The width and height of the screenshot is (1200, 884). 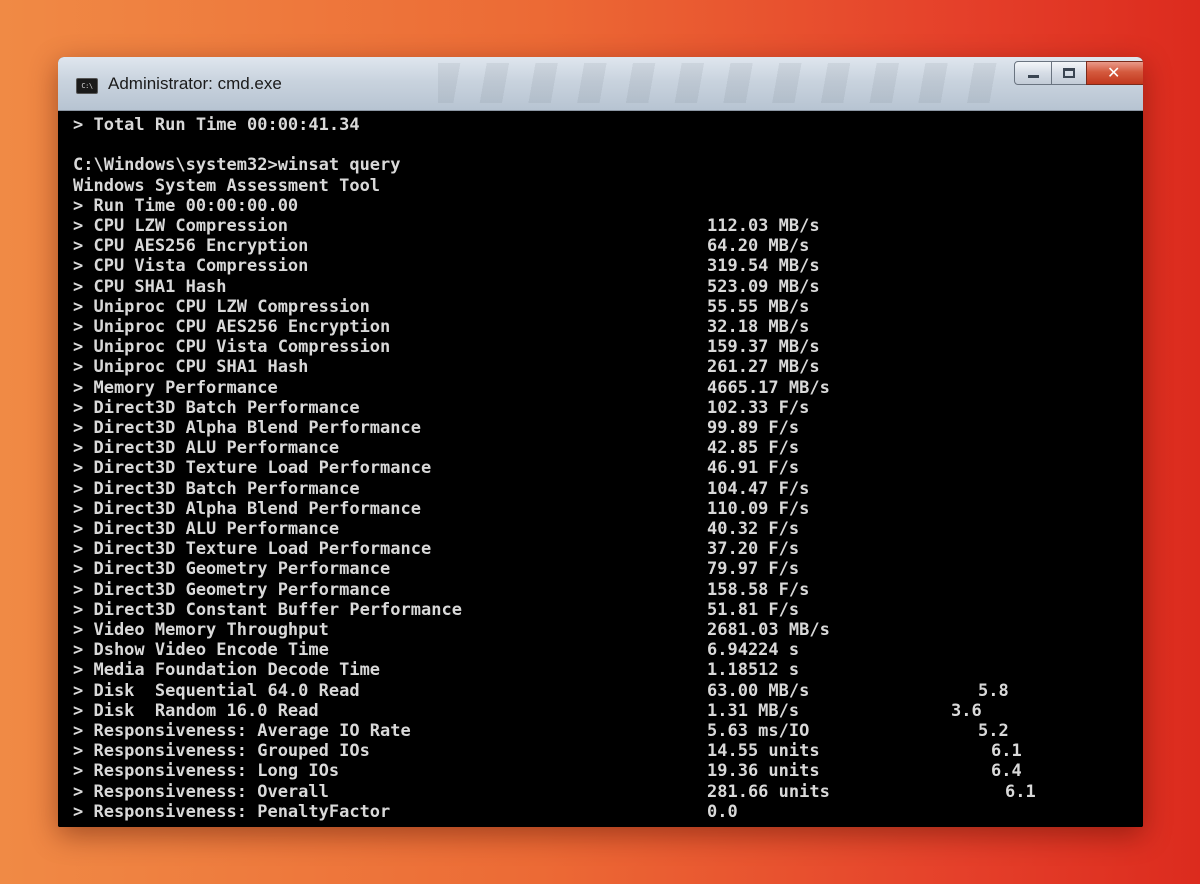 What do you see at coordinates (603, 630) in the screenshot?
I see `console-line: > Video Memory Throughput 2681.03 MB/s` at bounding box center [603, 630].